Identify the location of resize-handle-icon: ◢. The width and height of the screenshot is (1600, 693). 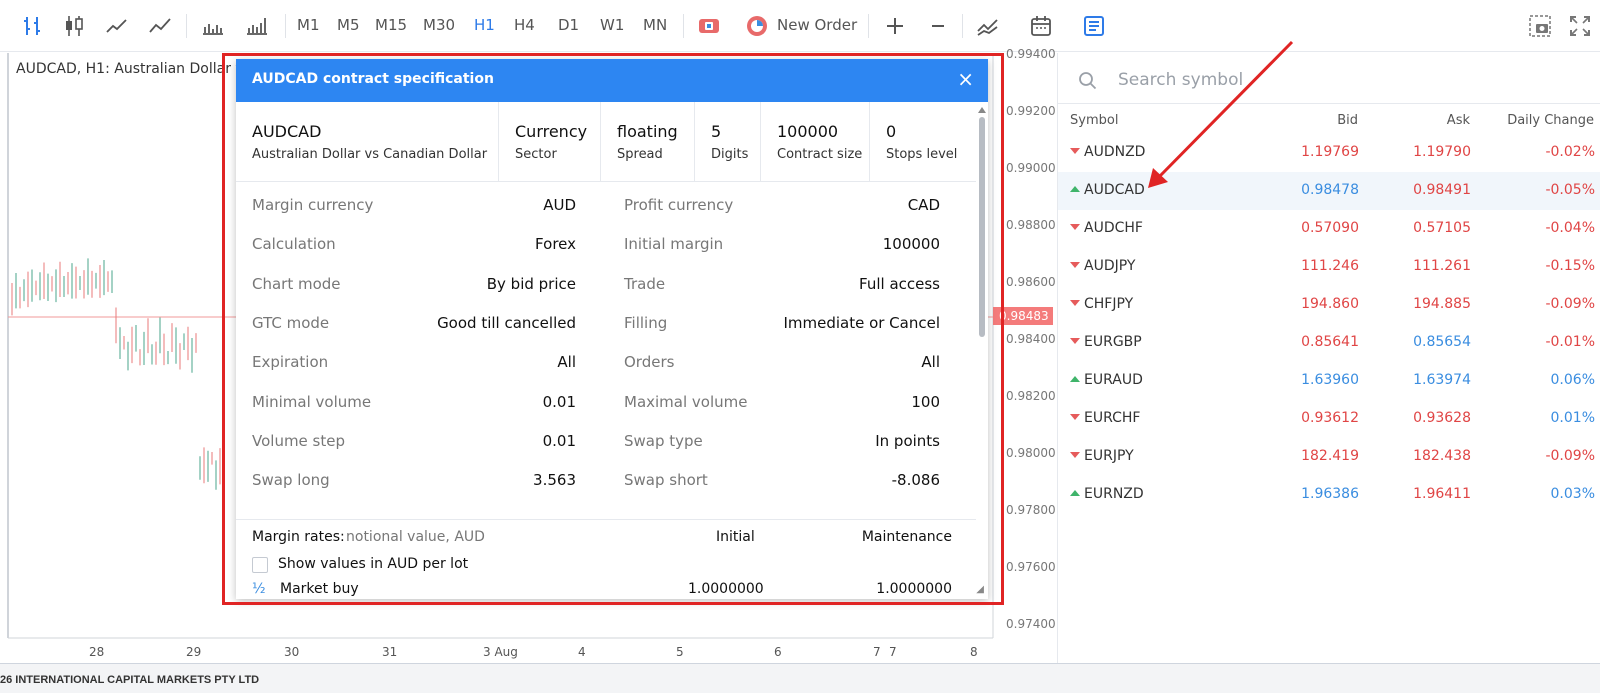
(980, 589).